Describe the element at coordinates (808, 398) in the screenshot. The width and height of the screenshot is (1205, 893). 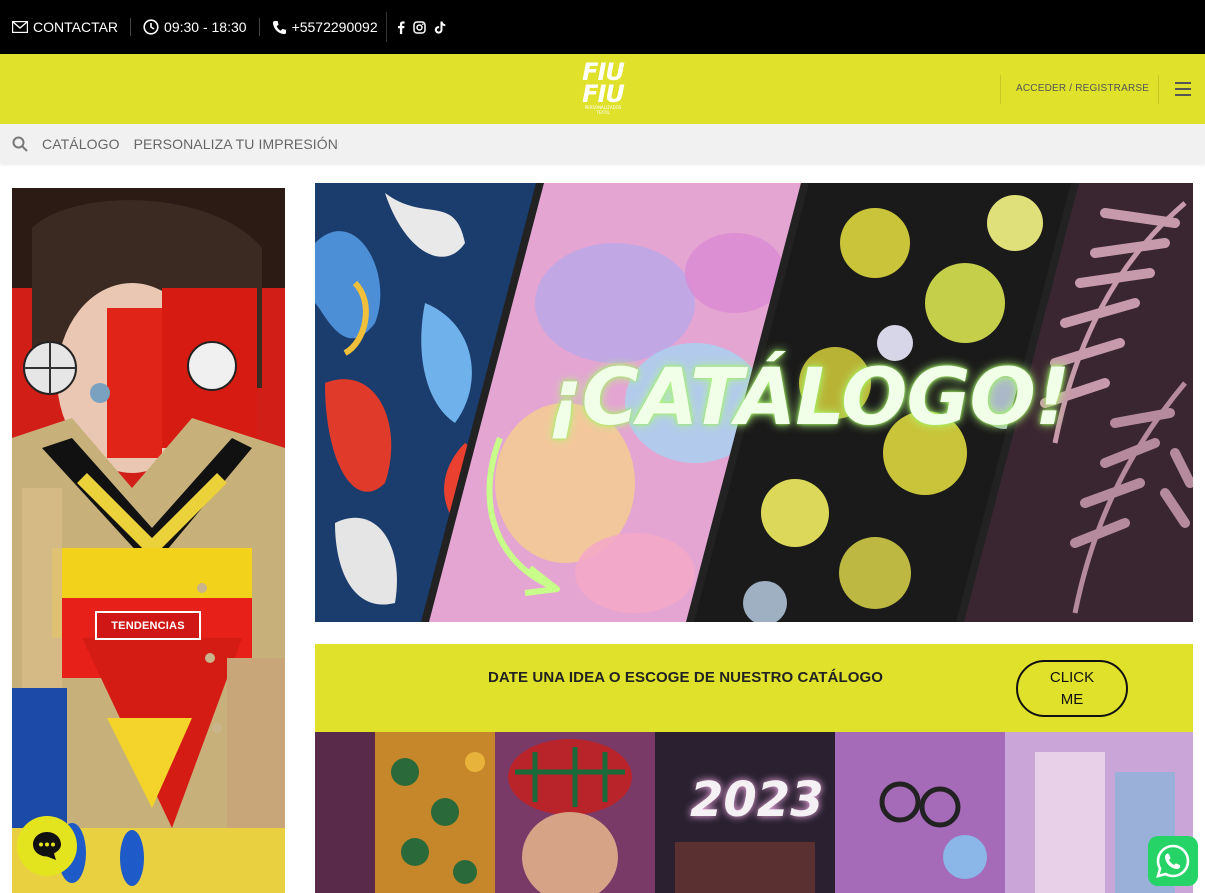
I see `hero-title: ¡CATÁLOGO!` at that location.